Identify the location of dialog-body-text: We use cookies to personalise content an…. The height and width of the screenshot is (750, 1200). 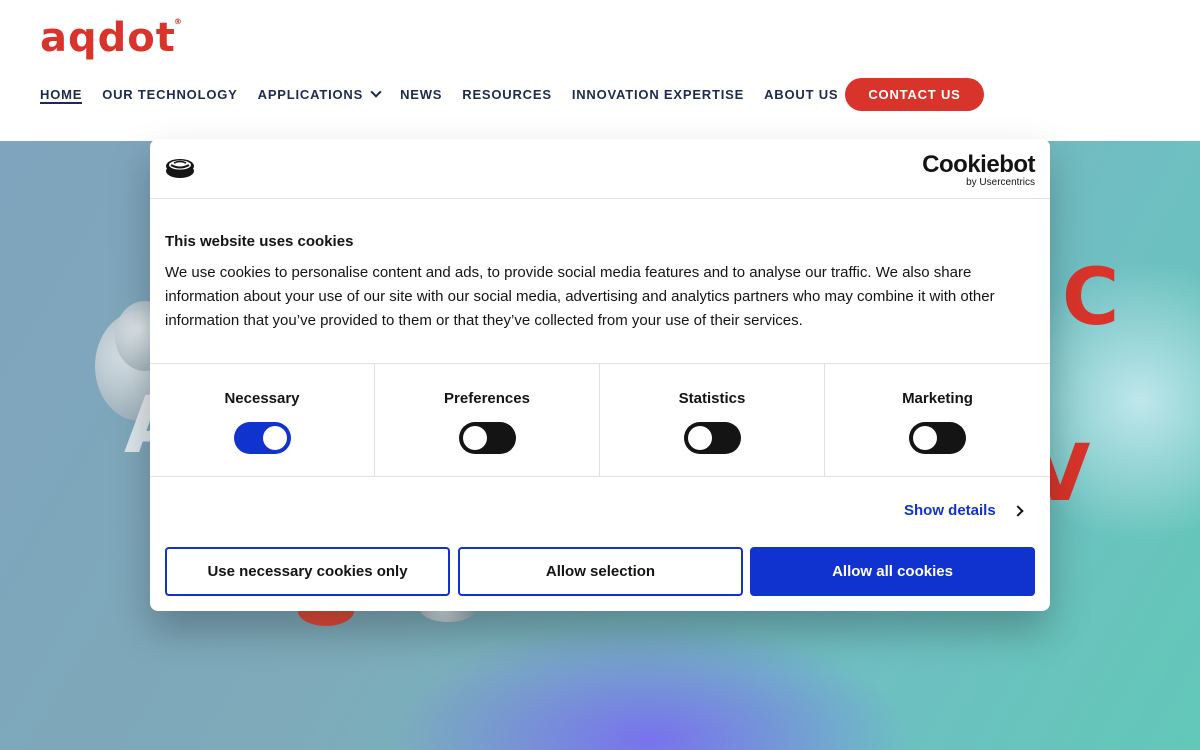
(580, 296).